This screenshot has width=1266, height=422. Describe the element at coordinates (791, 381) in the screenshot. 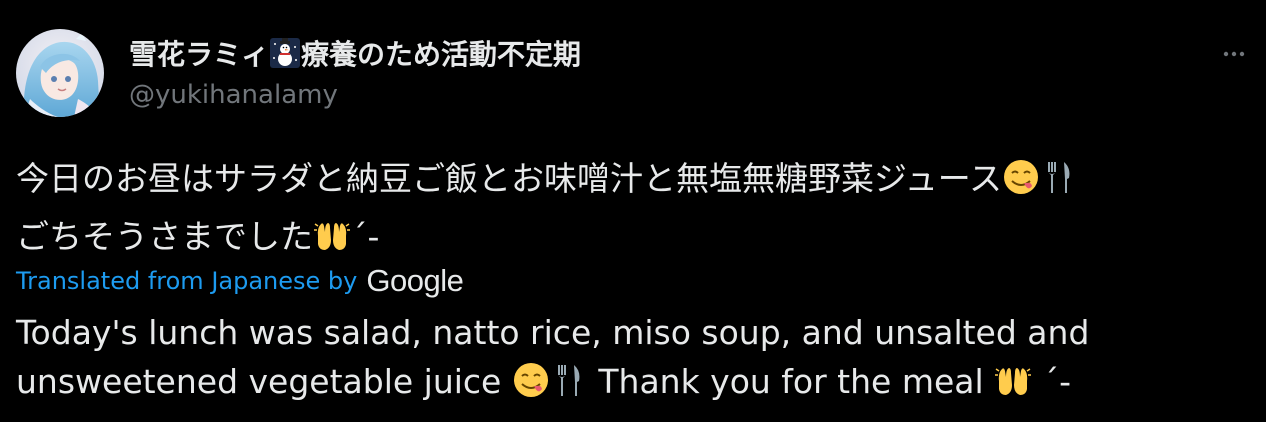

I see `translation-line-2-part-b: Thank you for the meal` at that location.